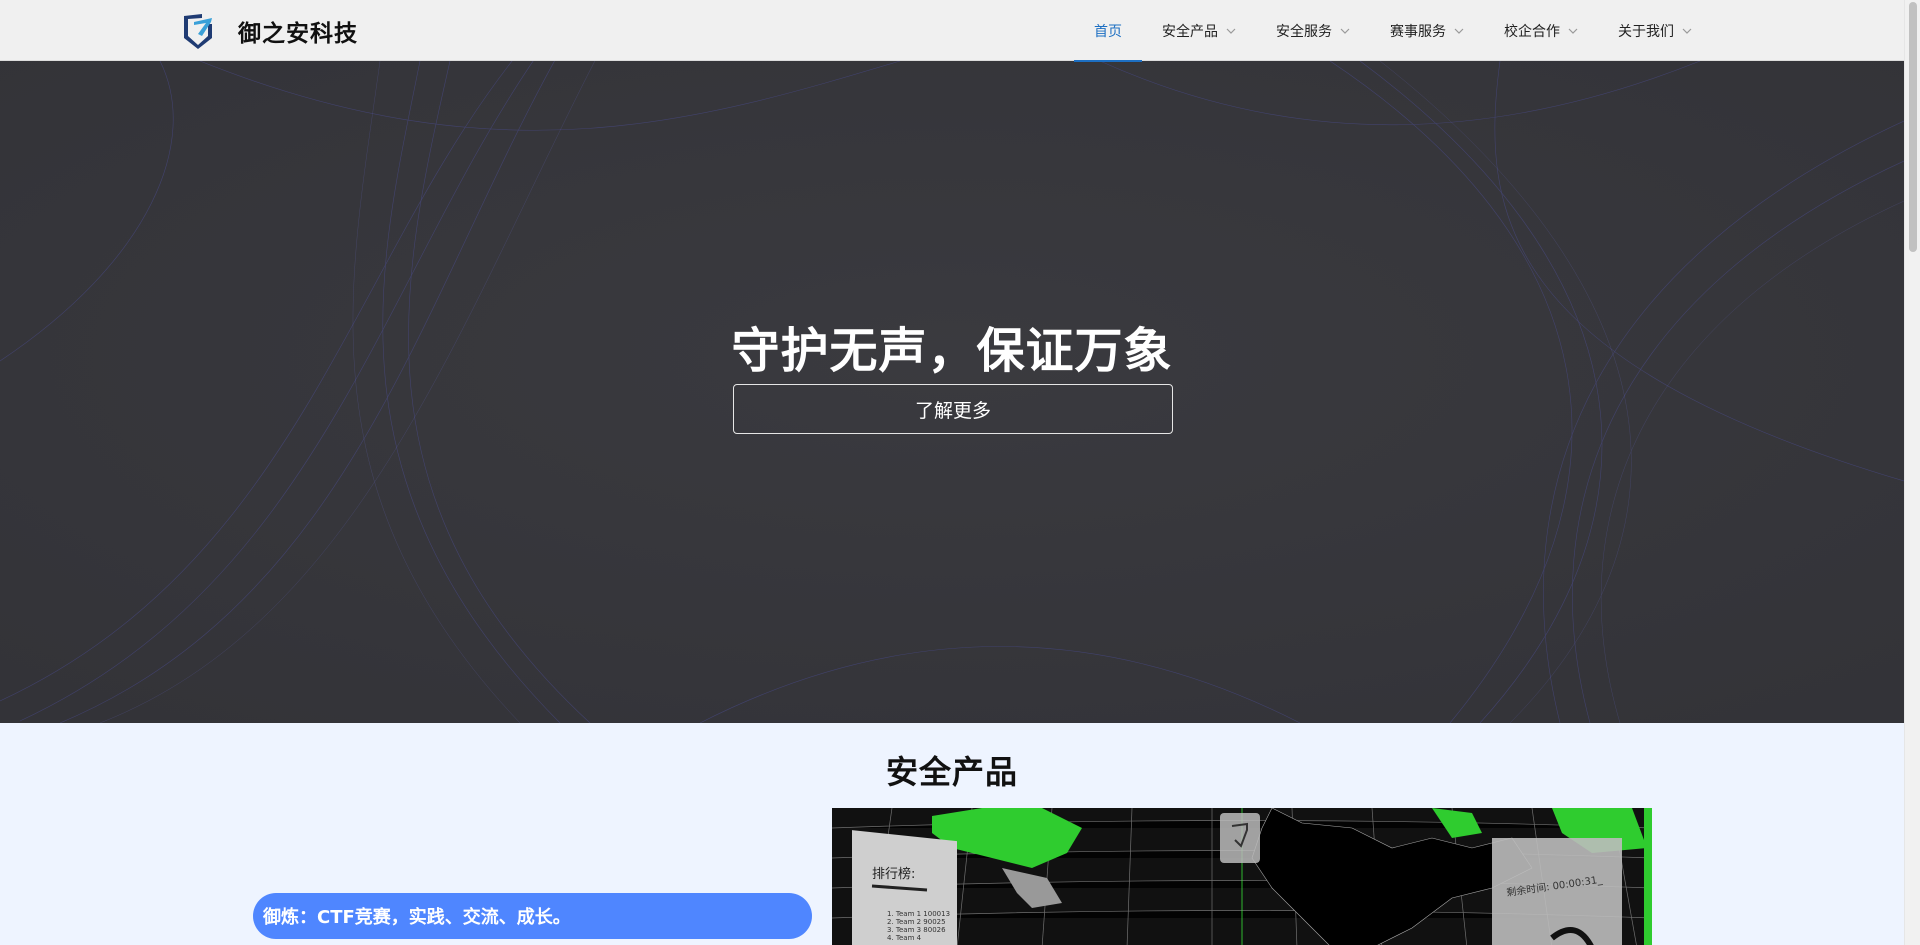 Image resolution: width=1920 pixels, height=945 pixels. I want to click on section-title: 安全产品, so click(951, 772).